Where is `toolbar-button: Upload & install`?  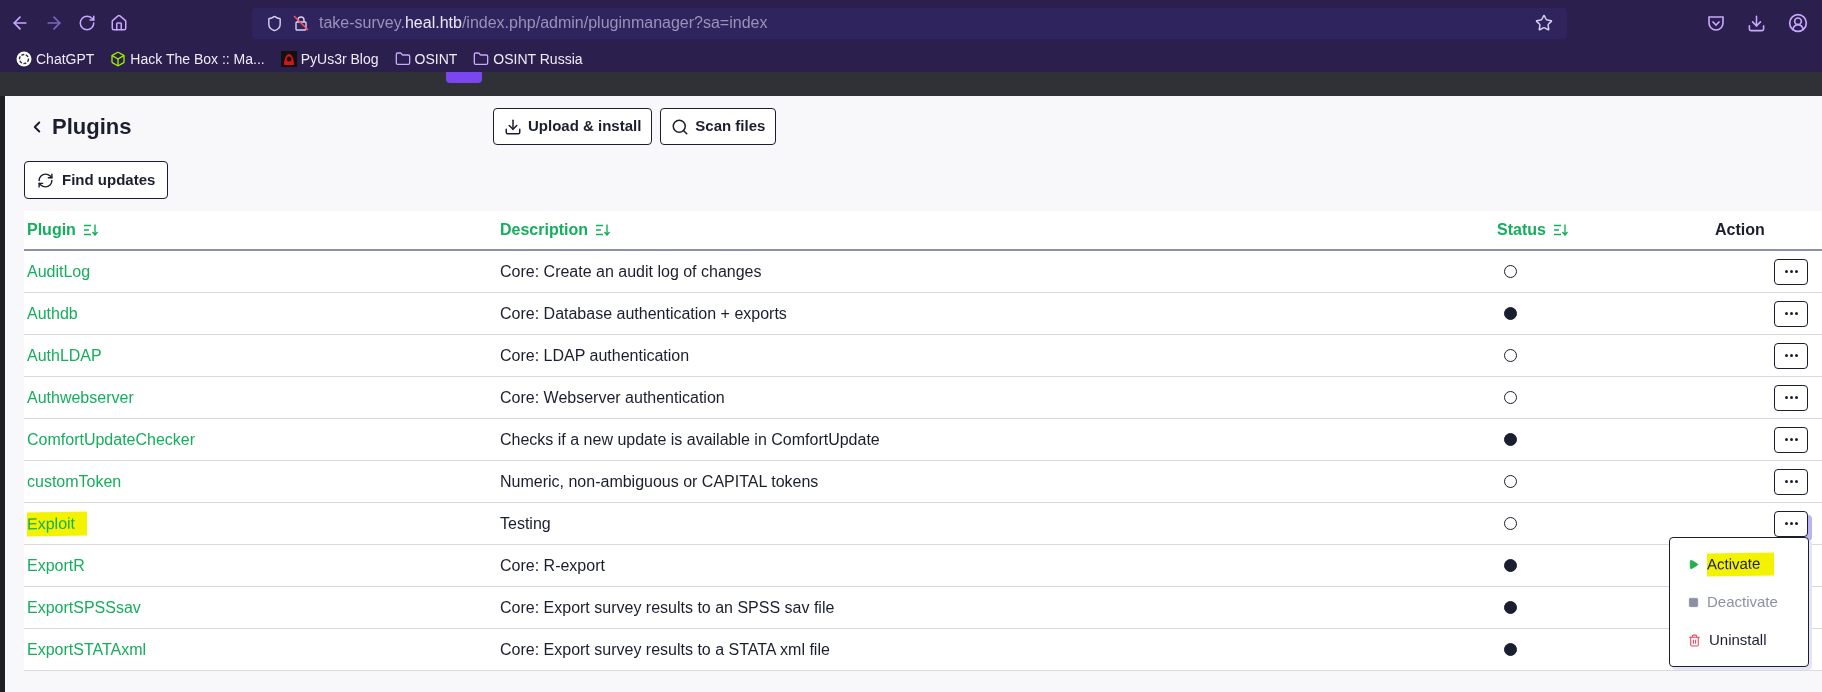
toolbar-button: Upload & install is located at coordinates (573, 126).